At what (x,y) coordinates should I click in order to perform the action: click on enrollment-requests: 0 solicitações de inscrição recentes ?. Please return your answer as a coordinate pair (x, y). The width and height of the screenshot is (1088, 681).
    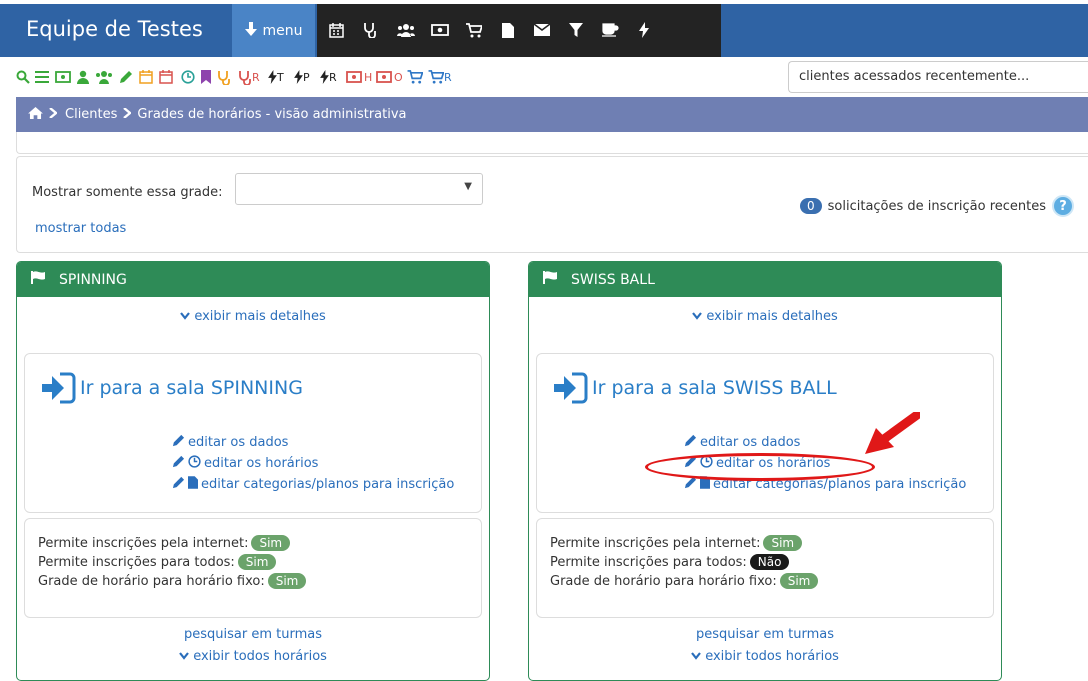
    Looking at the image, I should click on (937, 206).